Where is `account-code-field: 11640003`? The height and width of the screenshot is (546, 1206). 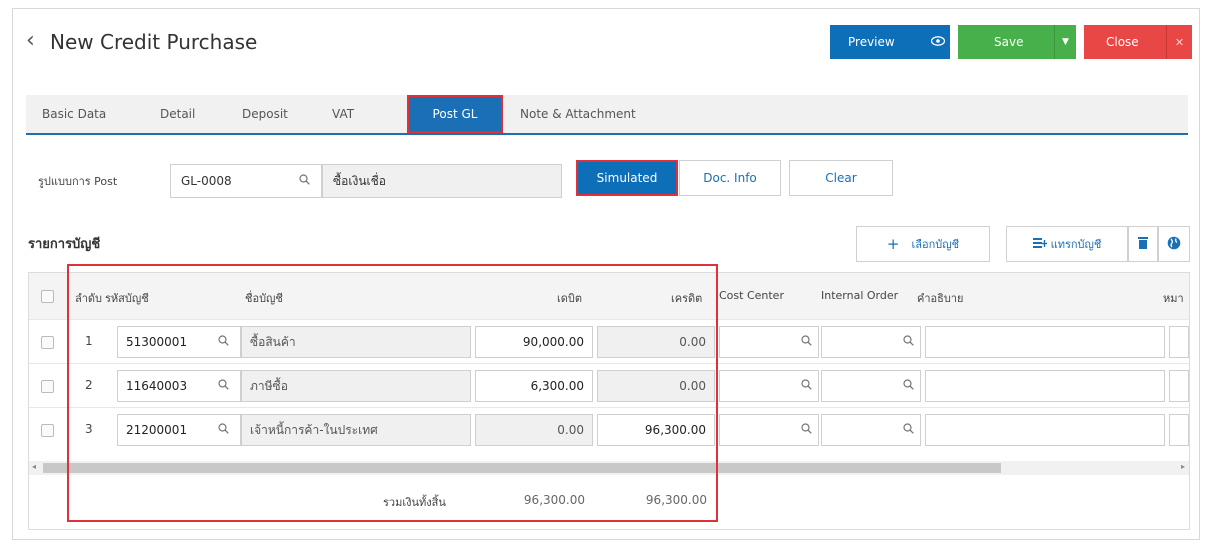 account-code-field: 11640003 is located at coordinates (179, 386).